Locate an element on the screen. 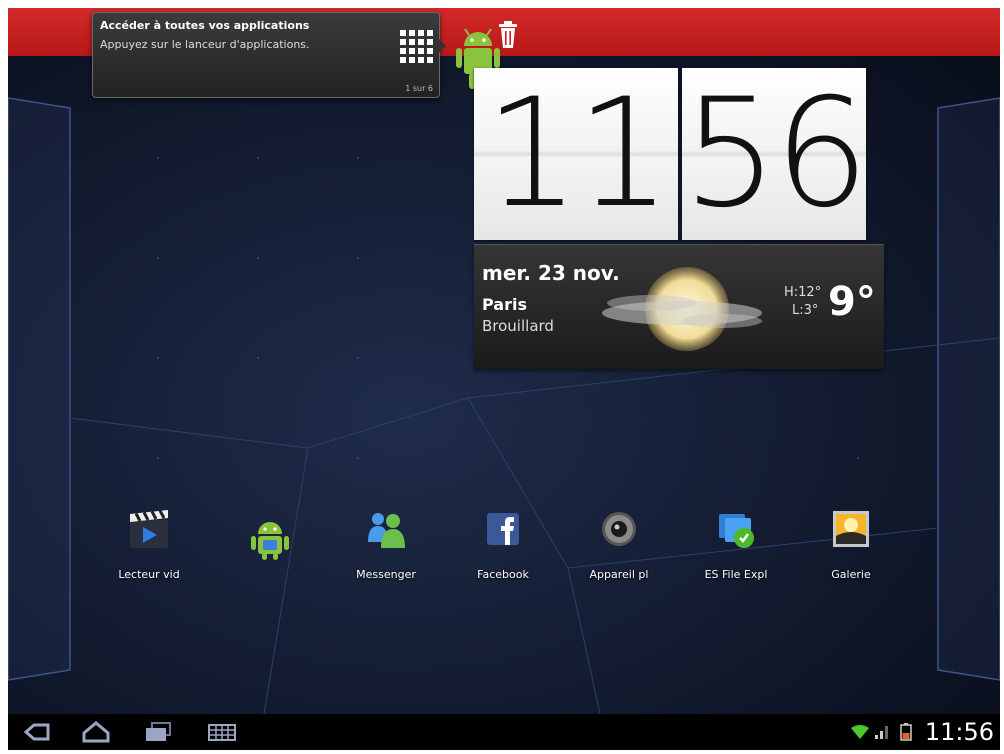 The image size is (1004, 754). weather-date: mer. 23 nov. is located at coordinates (551, 273).